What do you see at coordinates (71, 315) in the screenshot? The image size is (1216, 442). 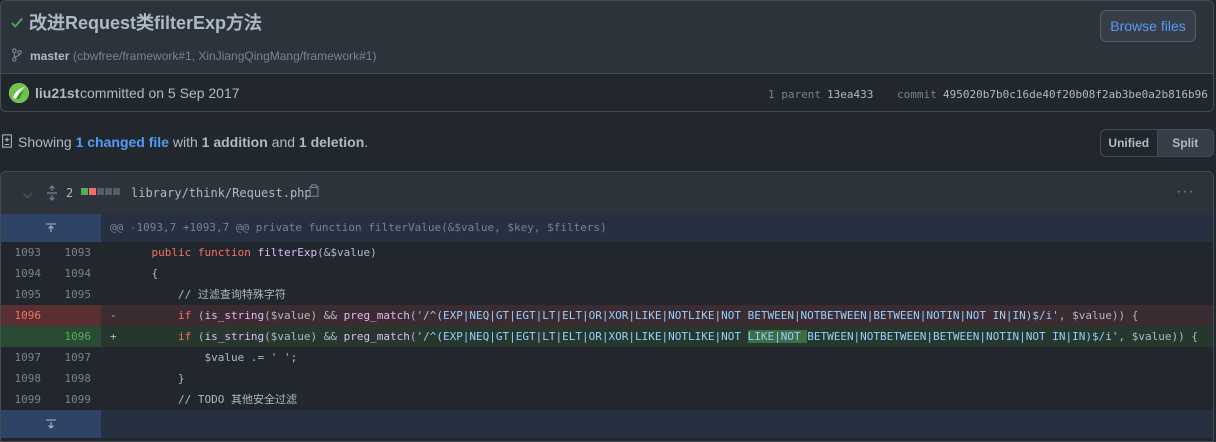 I see `new-line-number` at bounding box center [71, 315].